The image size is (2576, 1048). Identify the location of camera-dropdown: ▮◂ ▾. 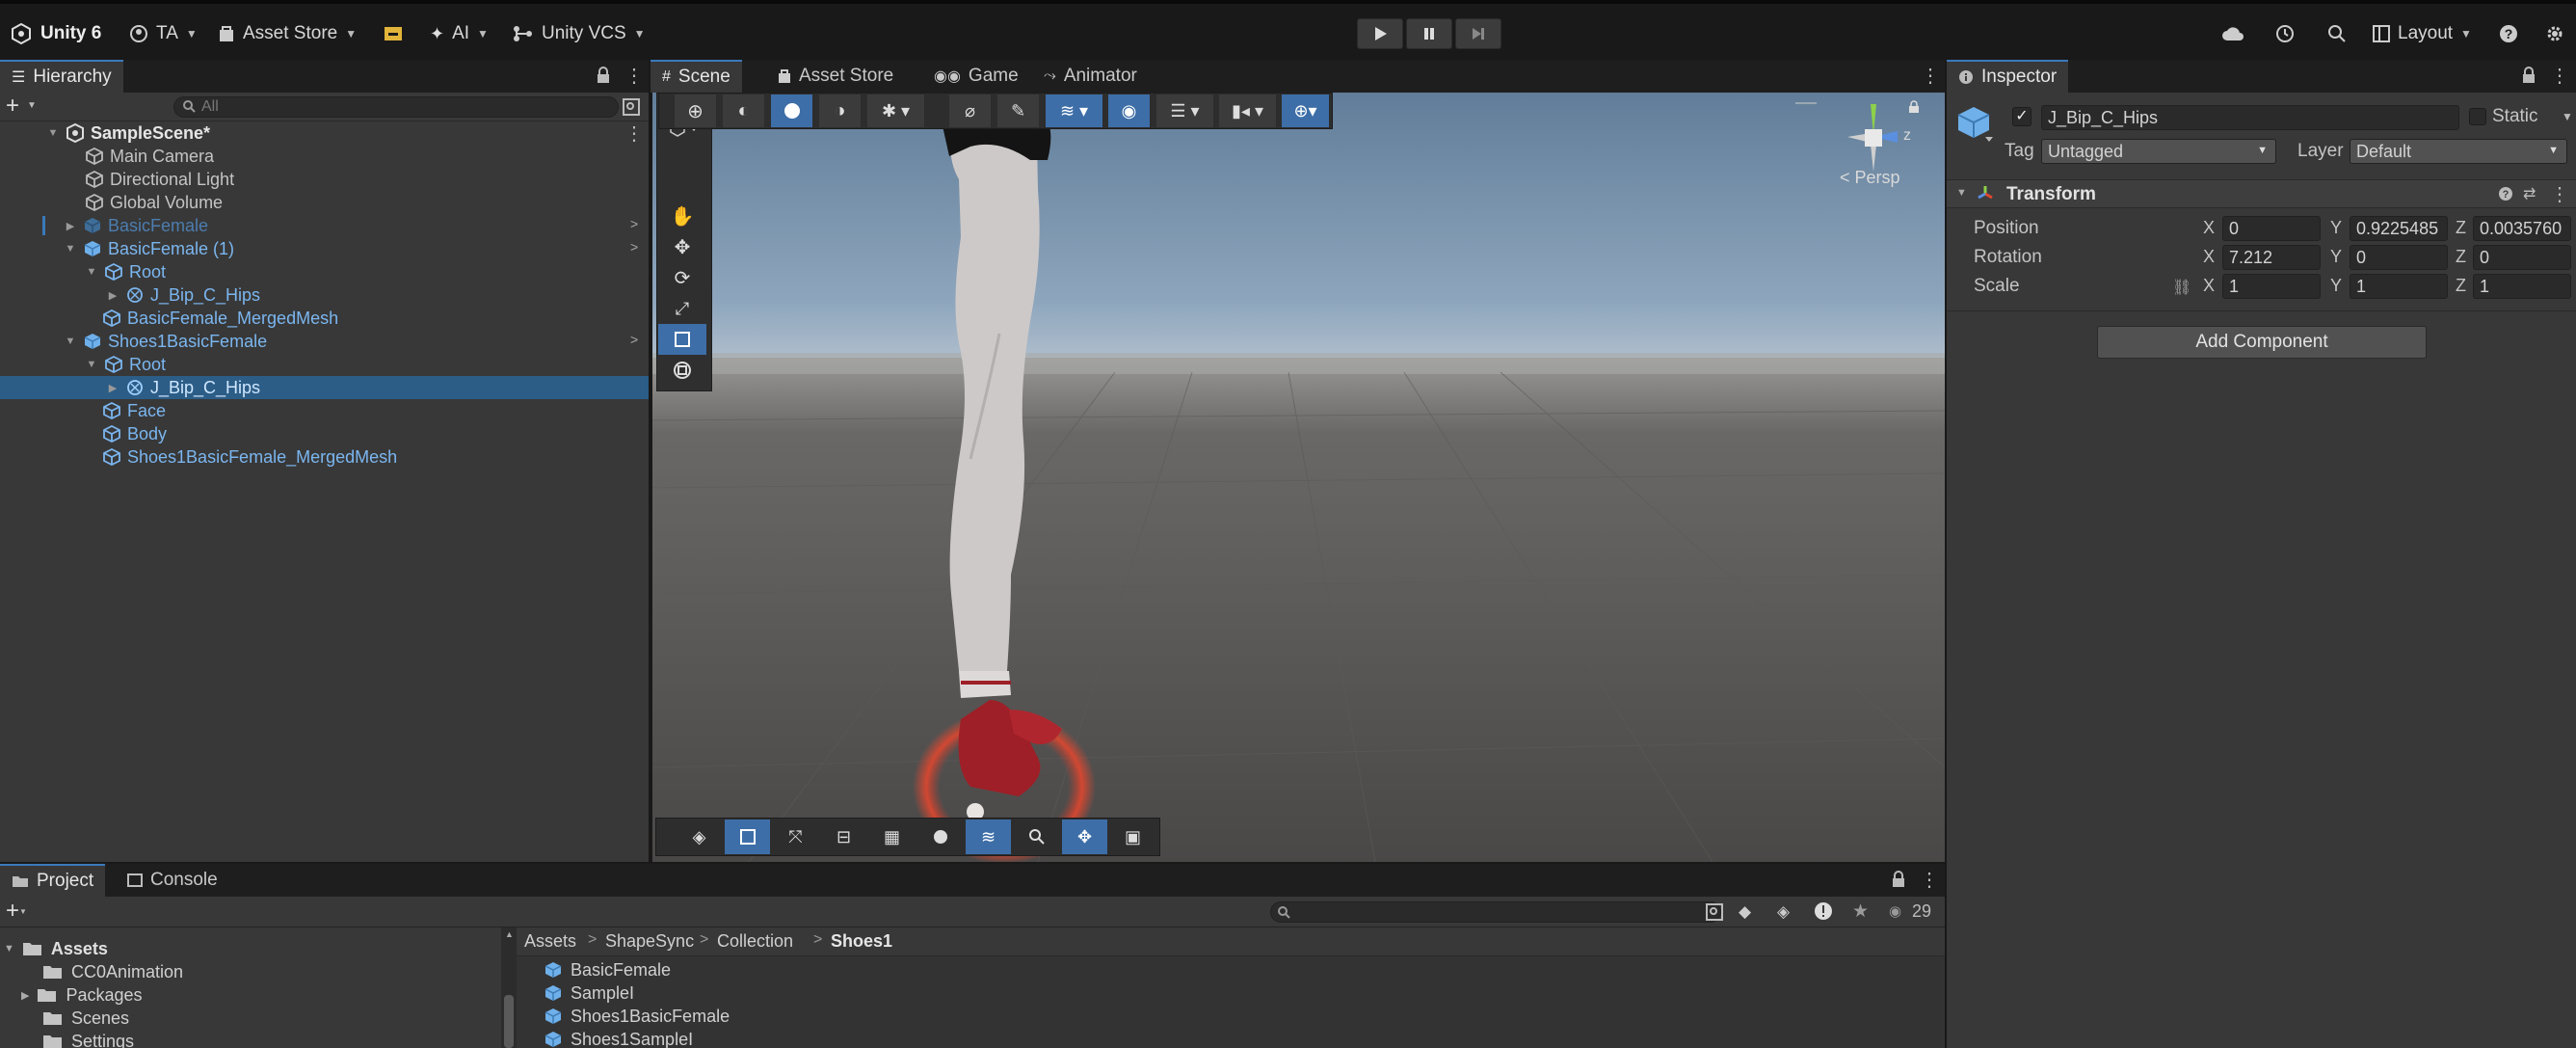
(1248, 110).